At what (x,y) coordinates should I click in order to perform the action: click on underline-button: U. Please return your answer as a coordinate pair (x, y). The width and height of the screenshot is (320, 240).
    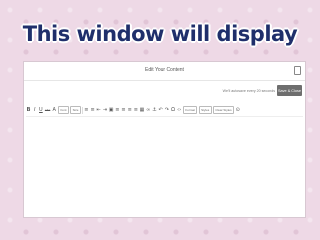
    Looking at the image, I should click on (40, 110).